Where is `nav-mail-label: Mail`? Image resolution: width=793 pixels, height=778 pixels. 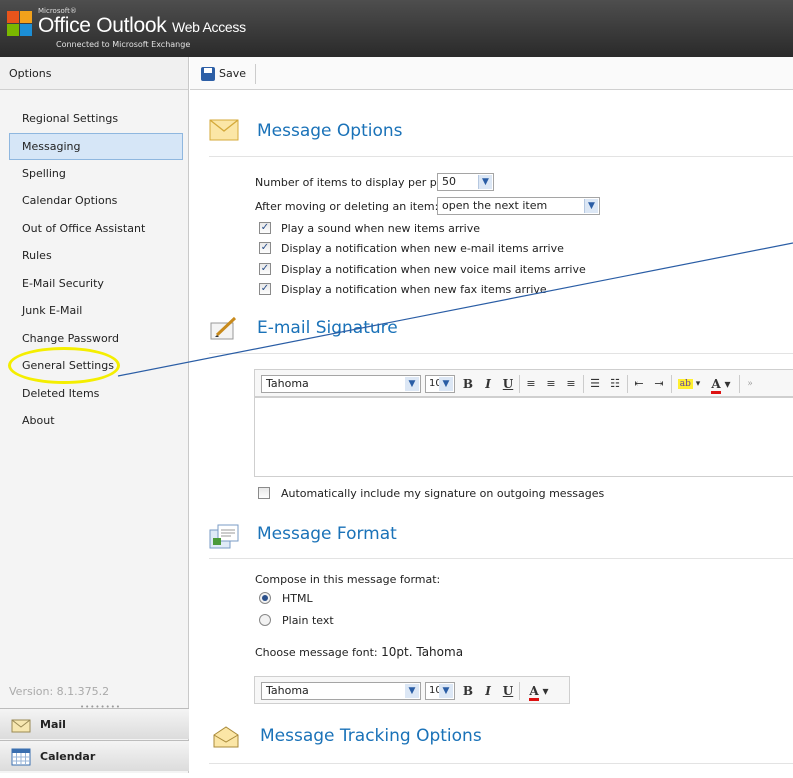 nav-mail-label: Mail is located at coordinates (53, 724).